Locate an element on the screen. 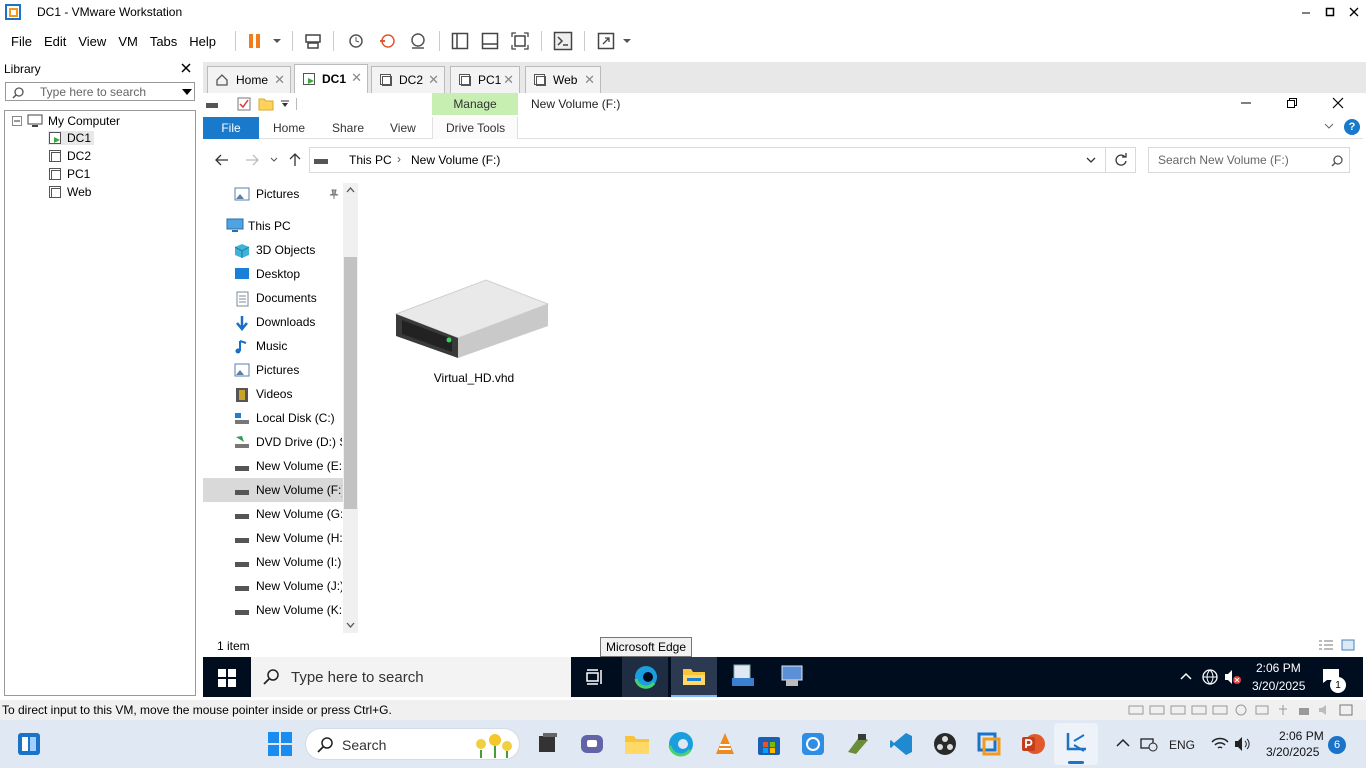 The image size is (1366, 768). nav-item: Downloads is located at coordinates (299, 322).